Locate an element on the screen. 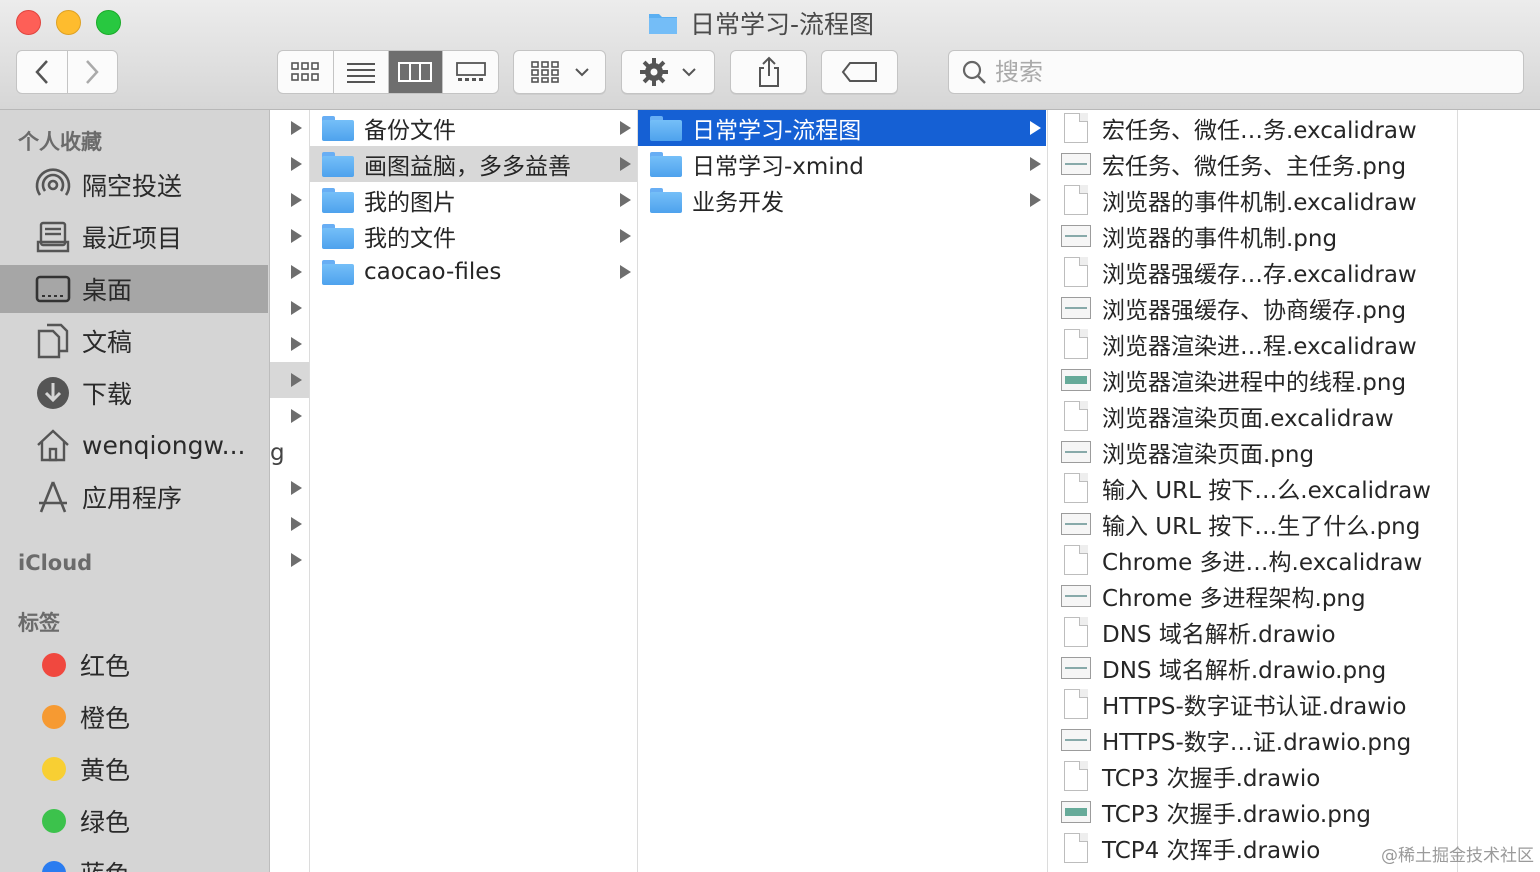  file-row: 宏任务、微任…务.excalidraw is located at coordinates (1232, 128).